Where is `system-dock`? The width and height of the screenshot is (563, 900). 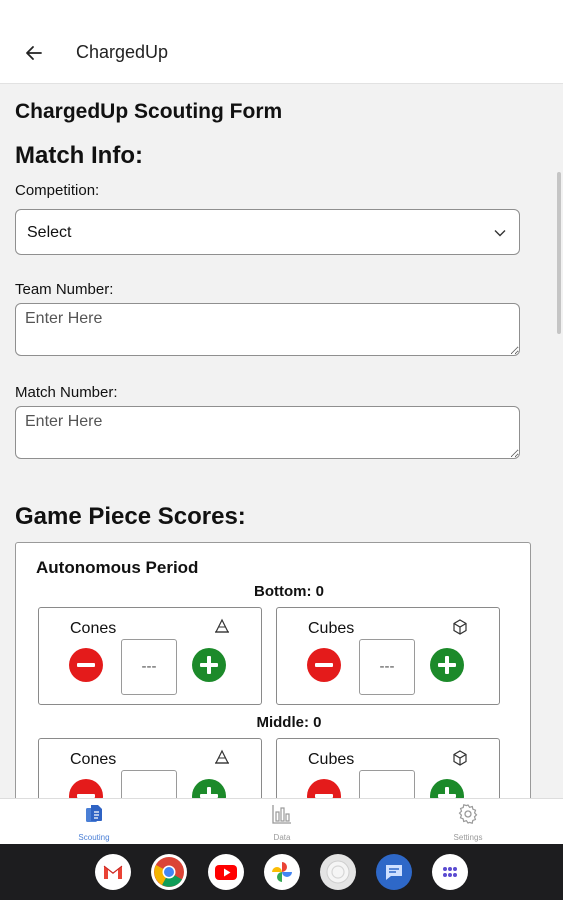 system-dock is located at coordinates (281, 872).